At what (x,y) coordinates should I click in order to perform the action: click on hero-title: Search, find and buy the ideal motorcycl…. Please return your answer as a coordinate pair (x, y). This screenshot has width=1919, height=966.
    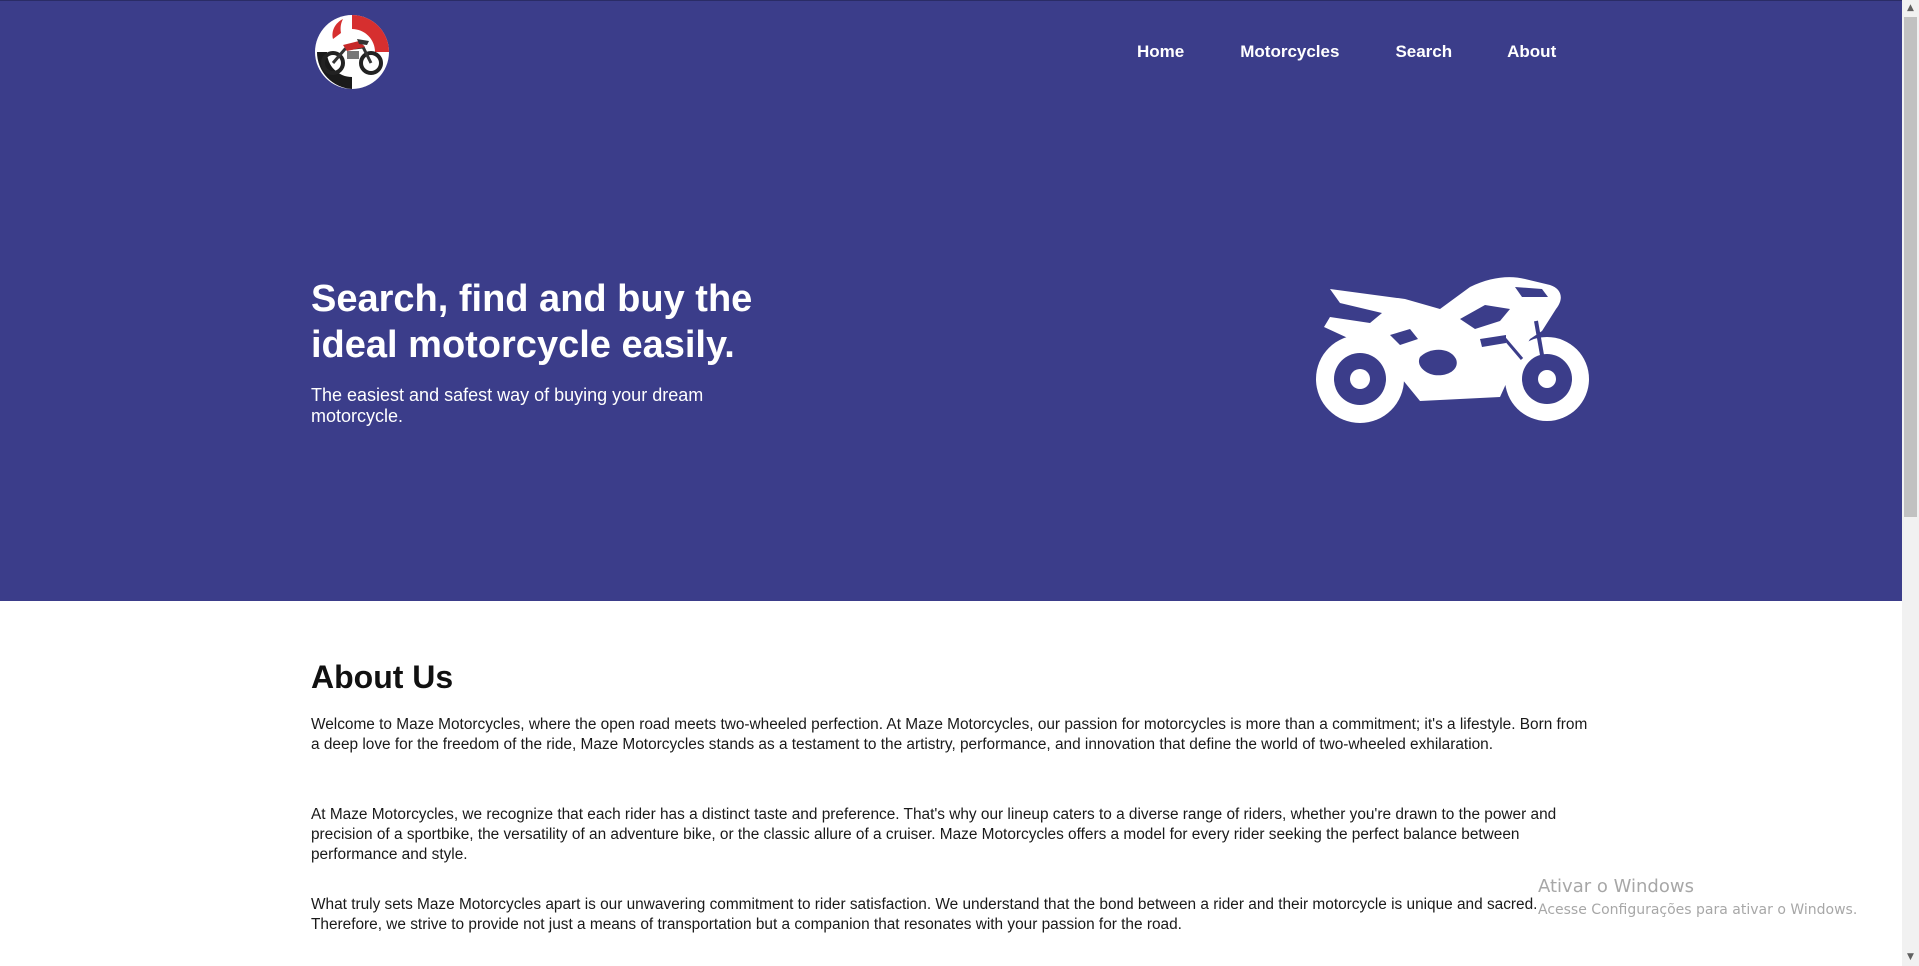
    Looking at the image, I should click on (532, 322).